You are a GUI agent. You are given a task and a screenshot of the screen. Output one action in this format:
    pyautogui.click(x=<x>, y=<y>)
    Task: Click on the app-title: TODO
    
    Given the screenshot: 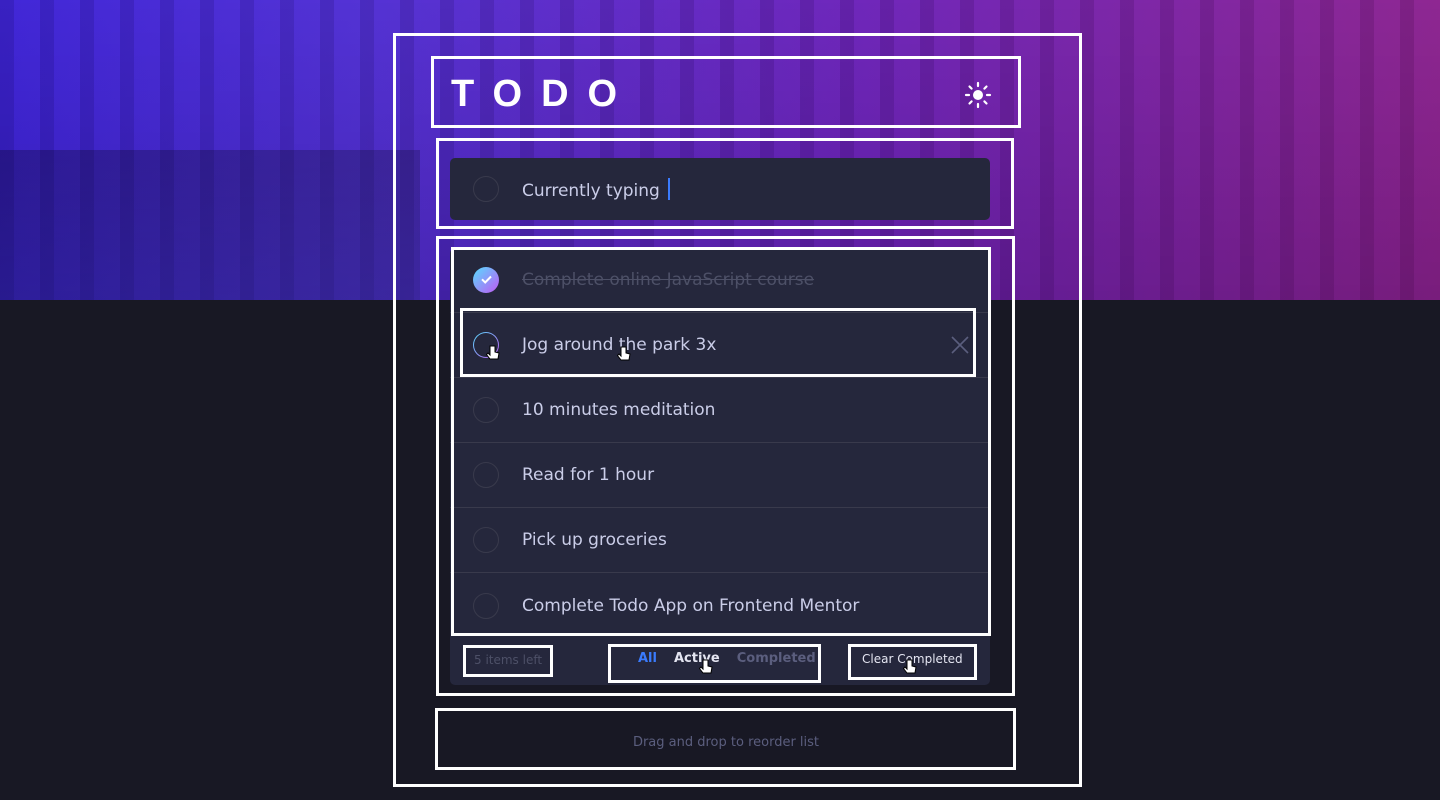 What is the action you would take?
    pyautogui.click(x=544, y=94)
    